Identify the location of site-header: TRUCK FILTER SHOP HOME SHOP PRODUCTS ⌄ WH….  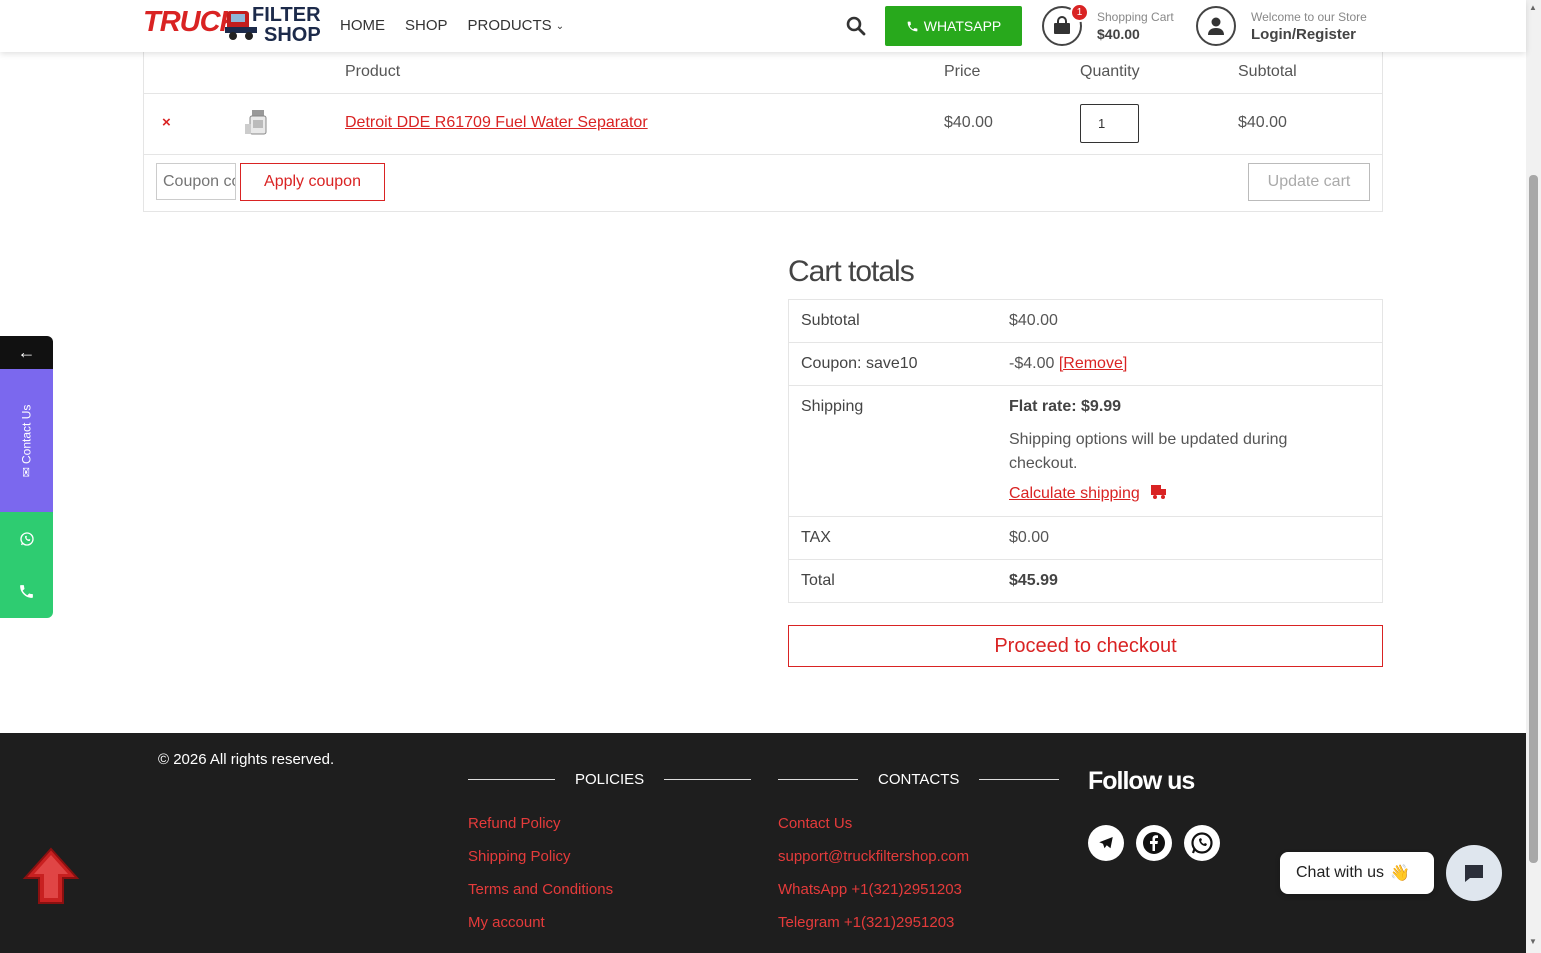
(763, 26).